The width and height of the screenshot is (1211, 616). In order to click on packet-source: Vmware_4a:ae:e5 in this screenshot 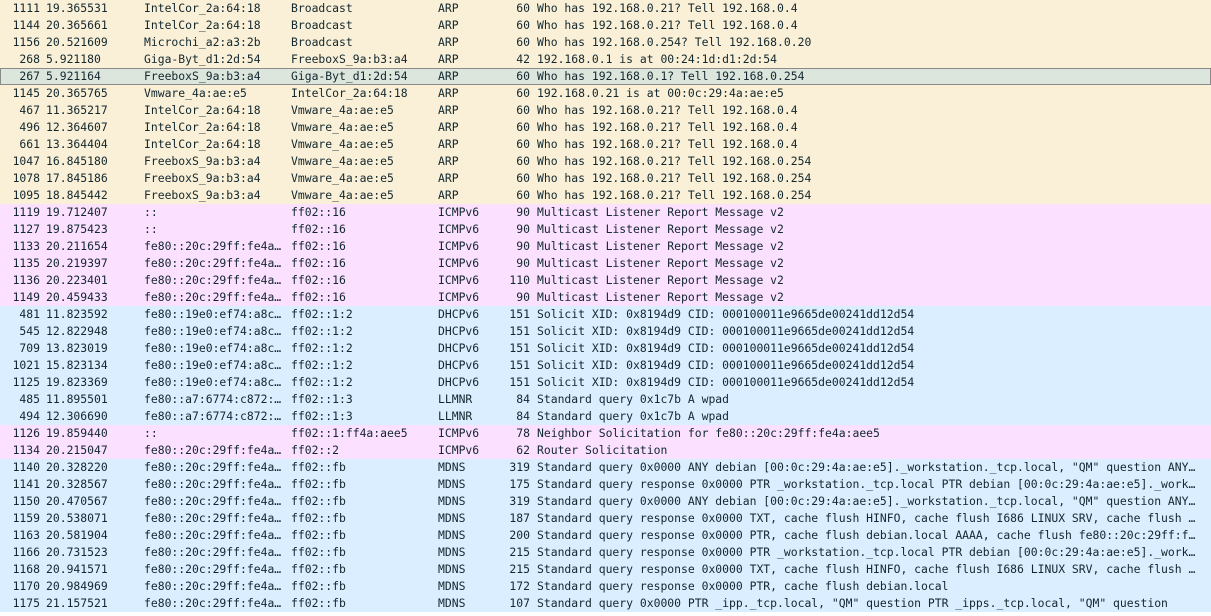, I will do `click(195, 93)`.